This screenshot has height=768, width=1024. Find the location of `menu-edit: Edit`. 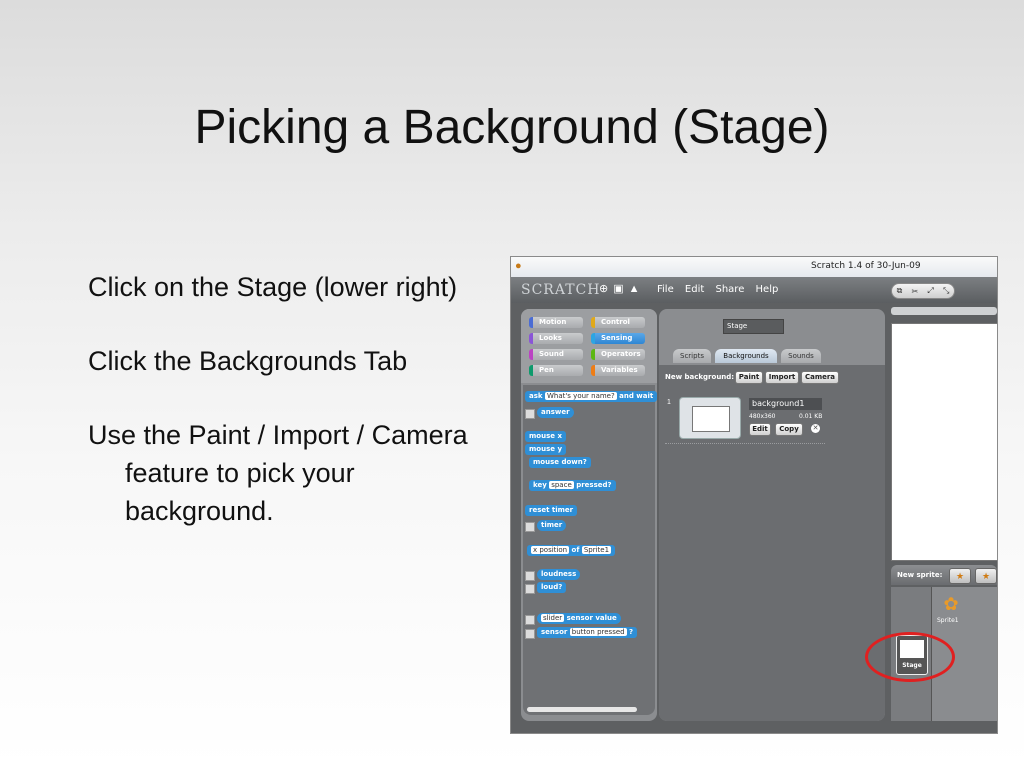

menu-edit: Edit is located at coordinates (694, 289).